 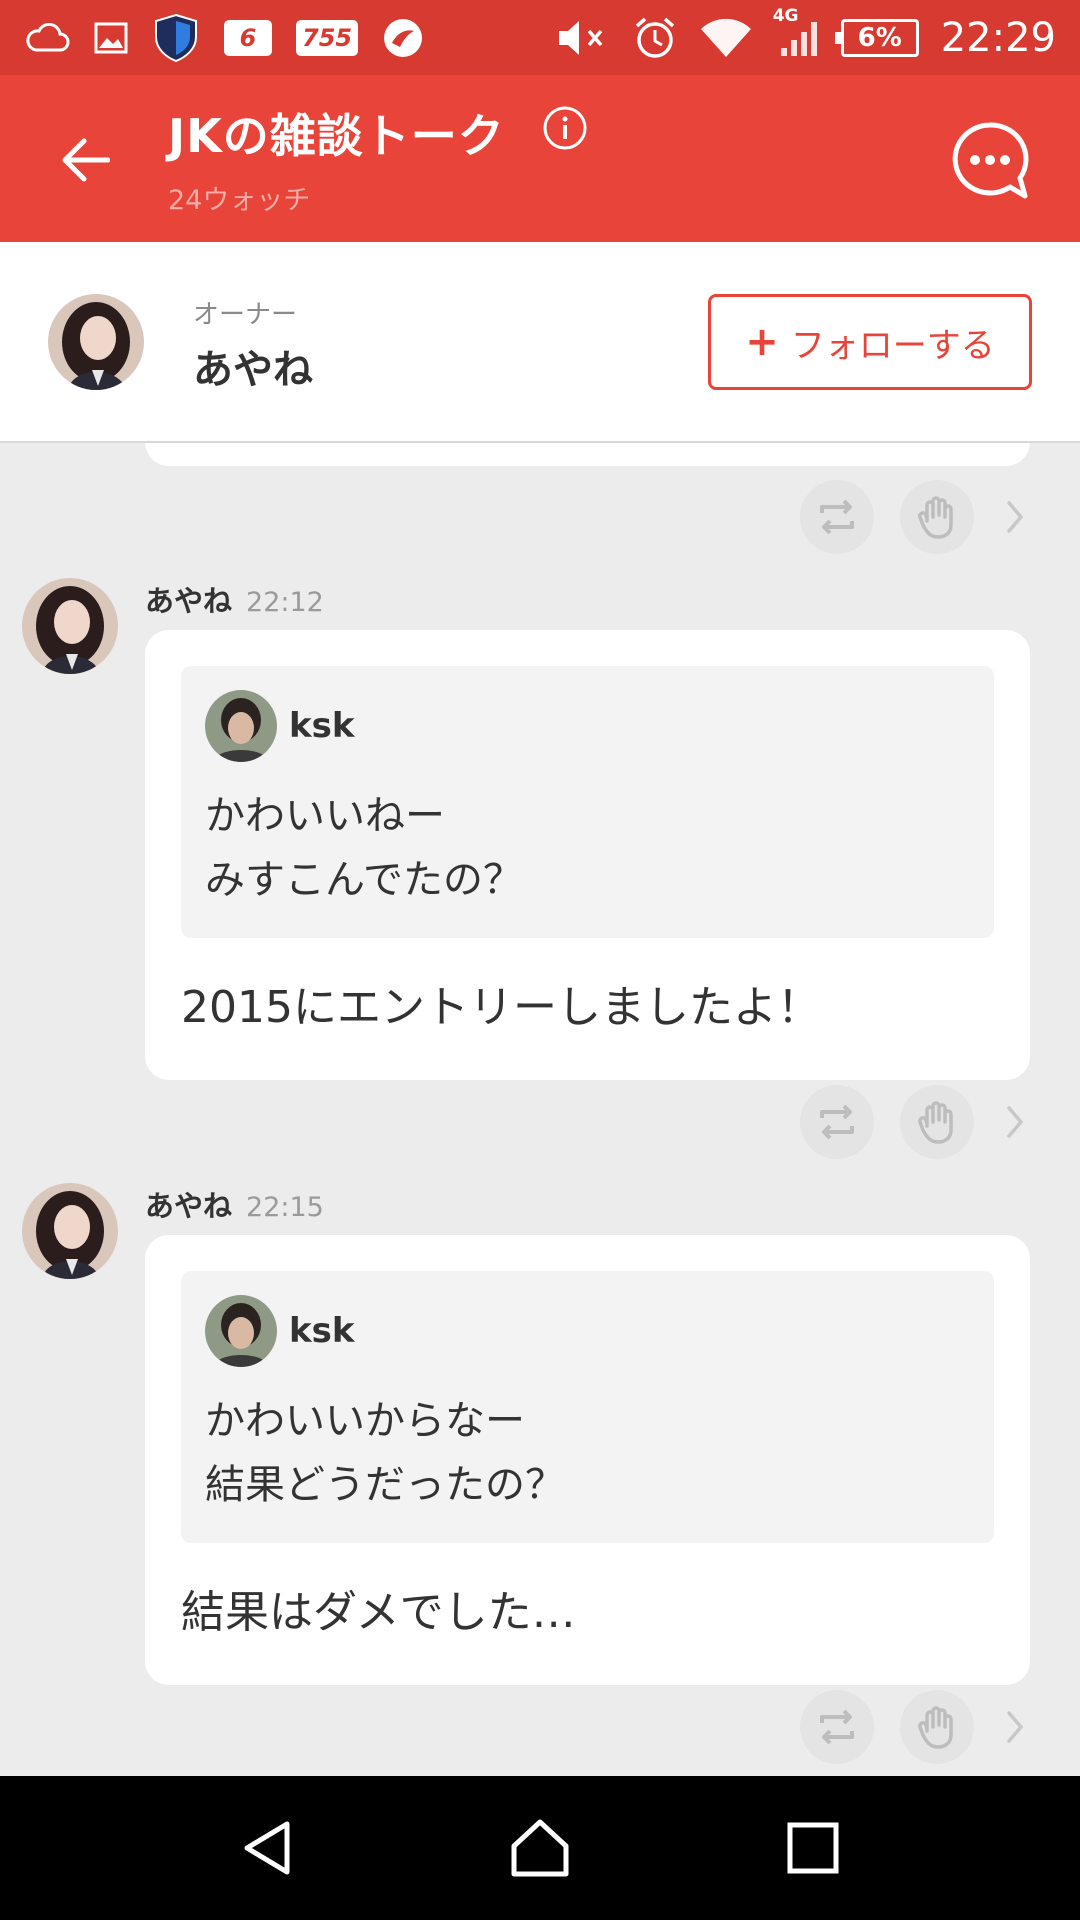 I want to click on message-meta: あやね 22:15, so click(x=234, y=1204).